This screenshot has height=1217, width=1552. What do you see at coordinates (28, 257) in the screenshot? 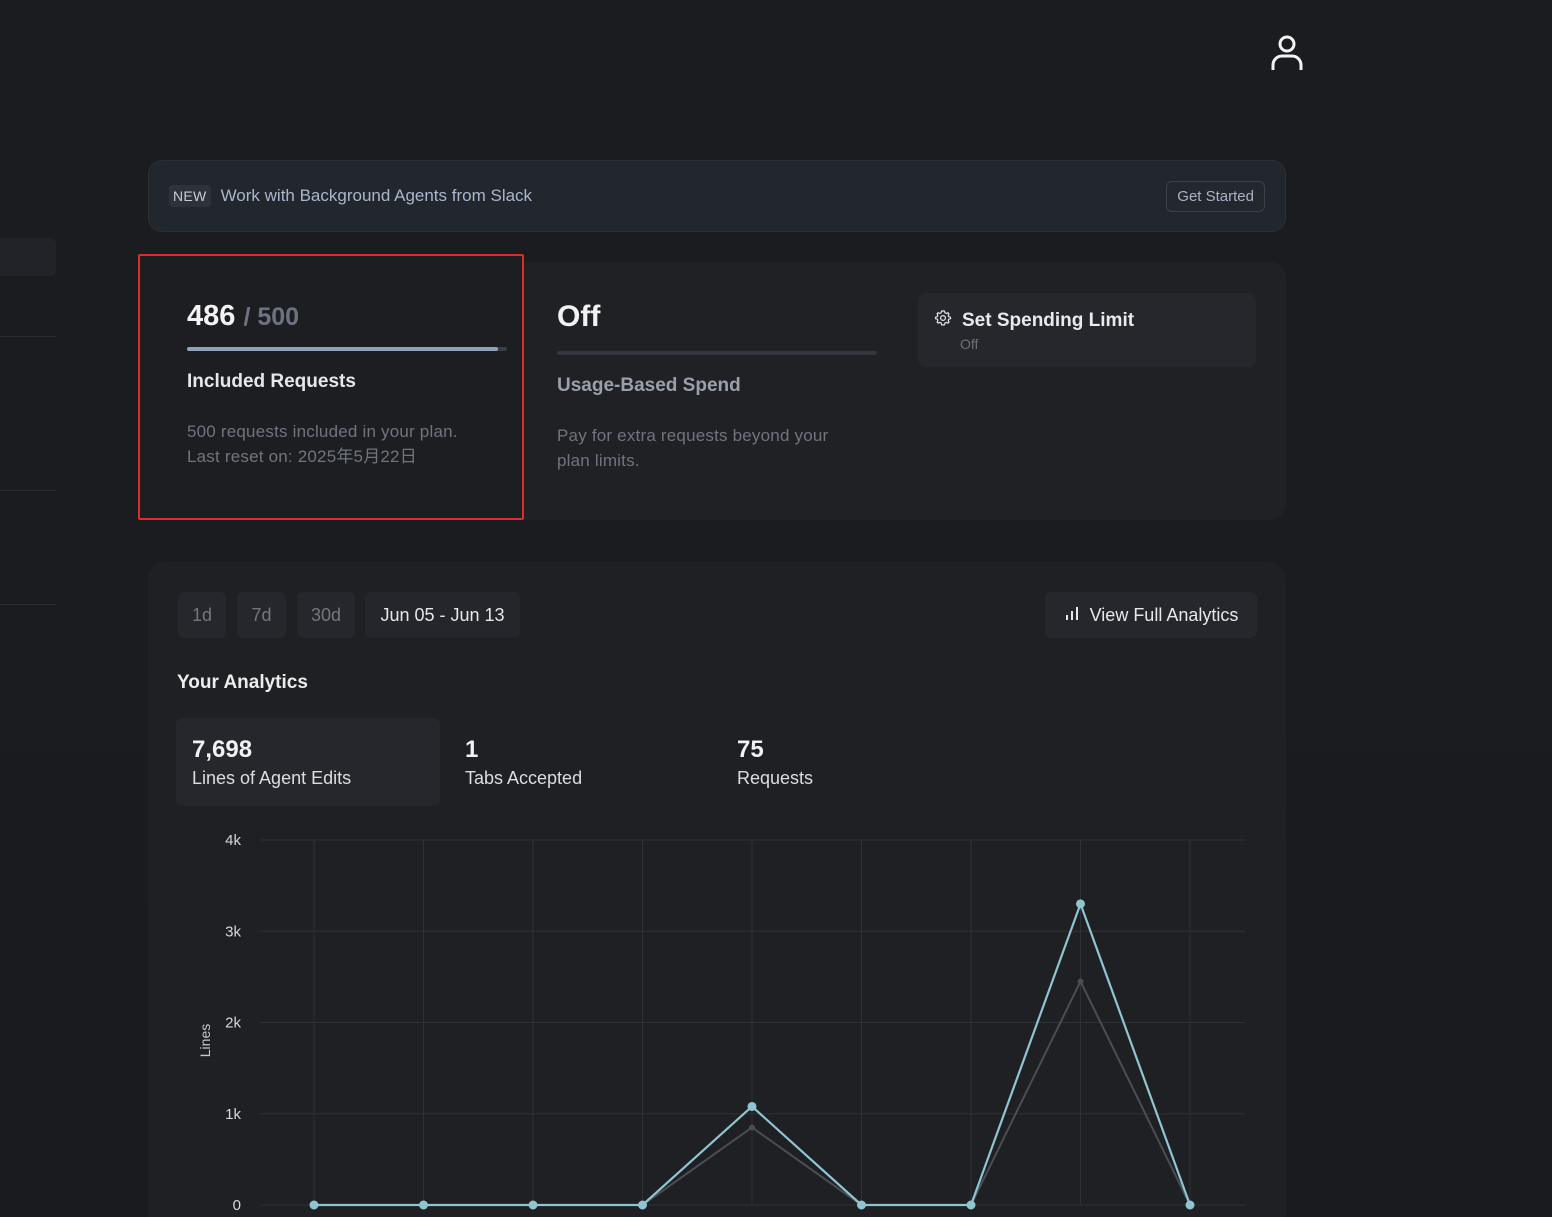
I see `sidebar-item-active` at bounding box center [28, 257].